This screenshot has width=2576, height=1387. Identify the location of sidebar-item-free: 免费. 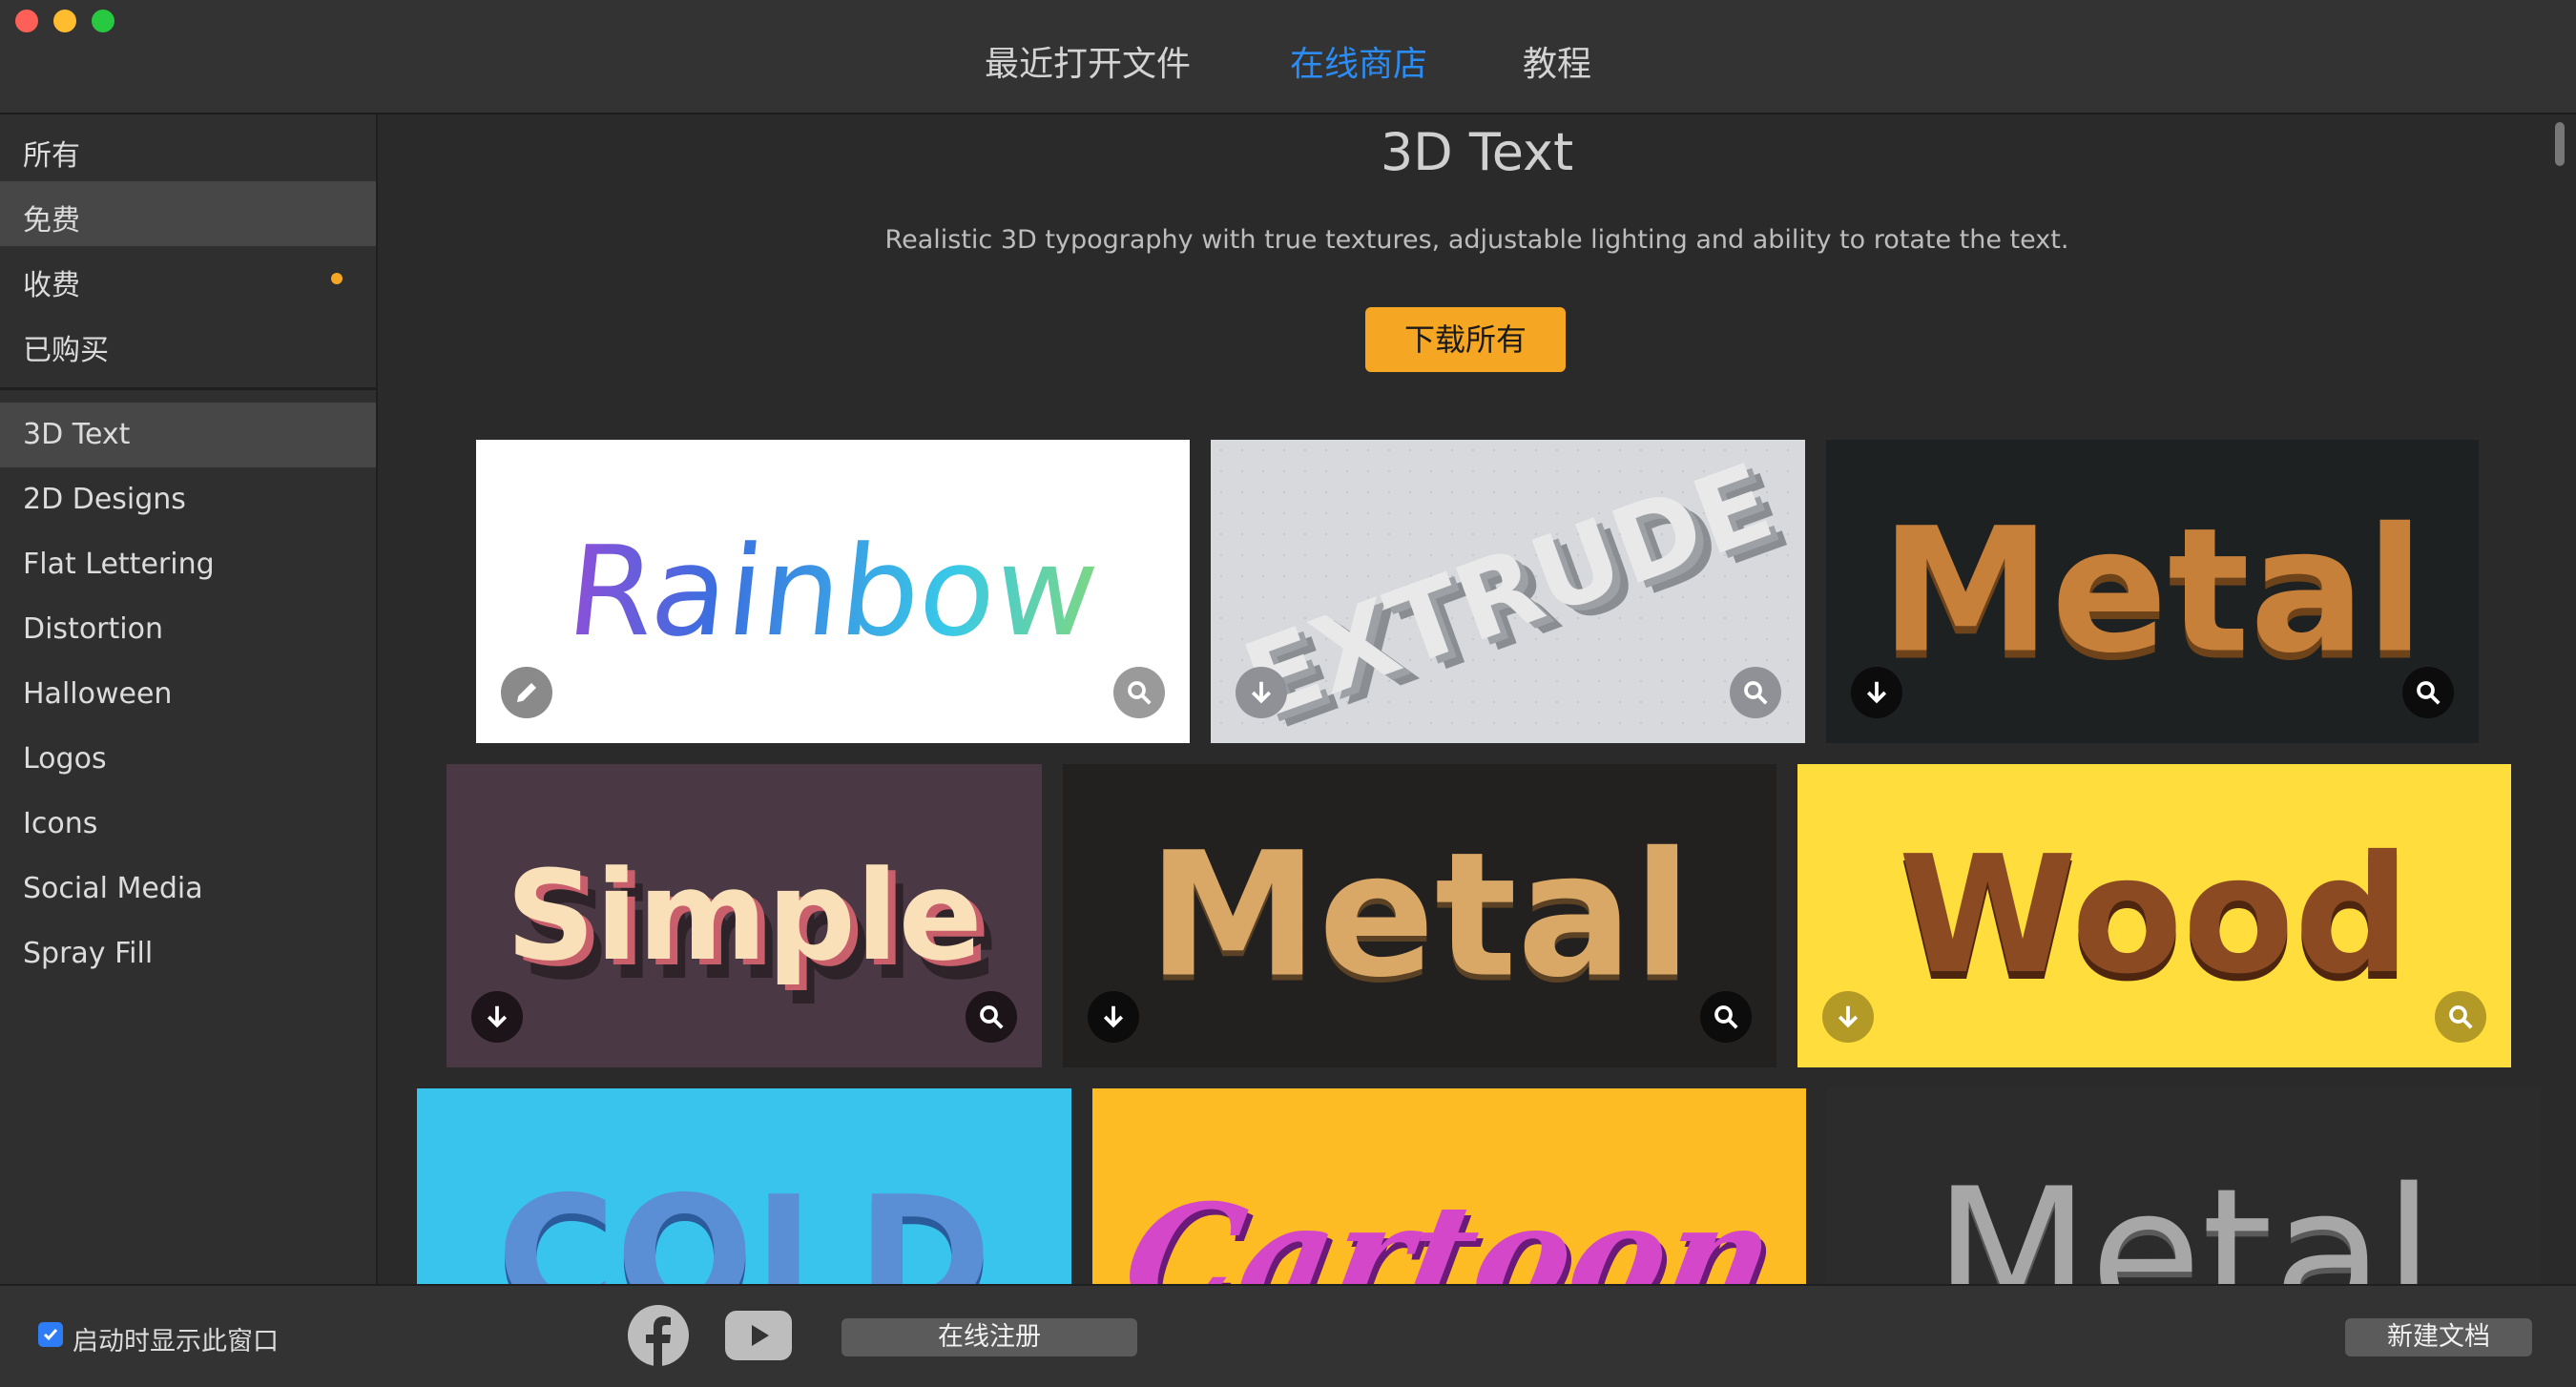
(188, 214).